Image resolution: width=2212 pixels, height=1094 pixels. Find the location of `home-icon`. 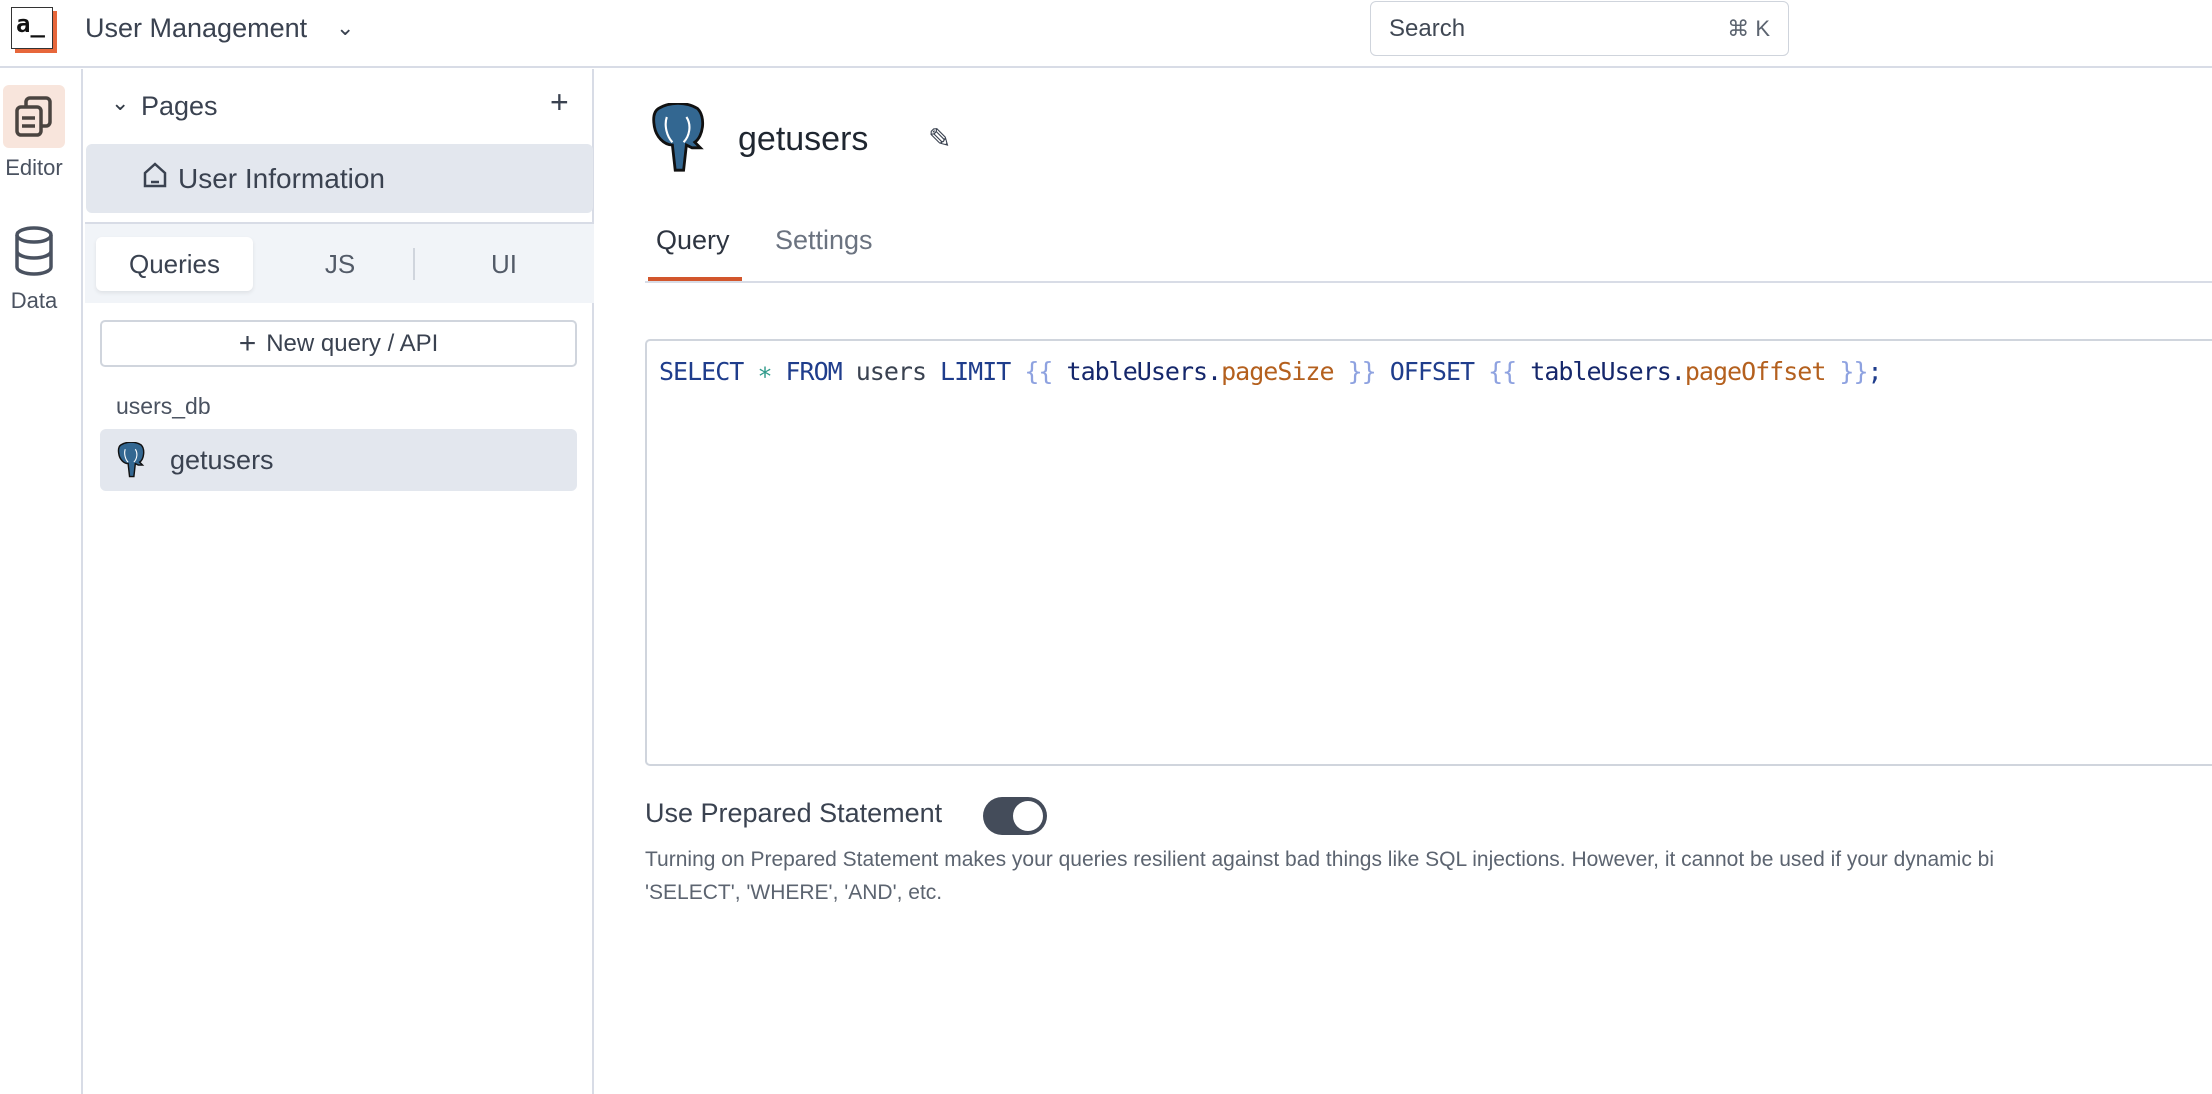

home-icon is located at coordinates (155, 178).